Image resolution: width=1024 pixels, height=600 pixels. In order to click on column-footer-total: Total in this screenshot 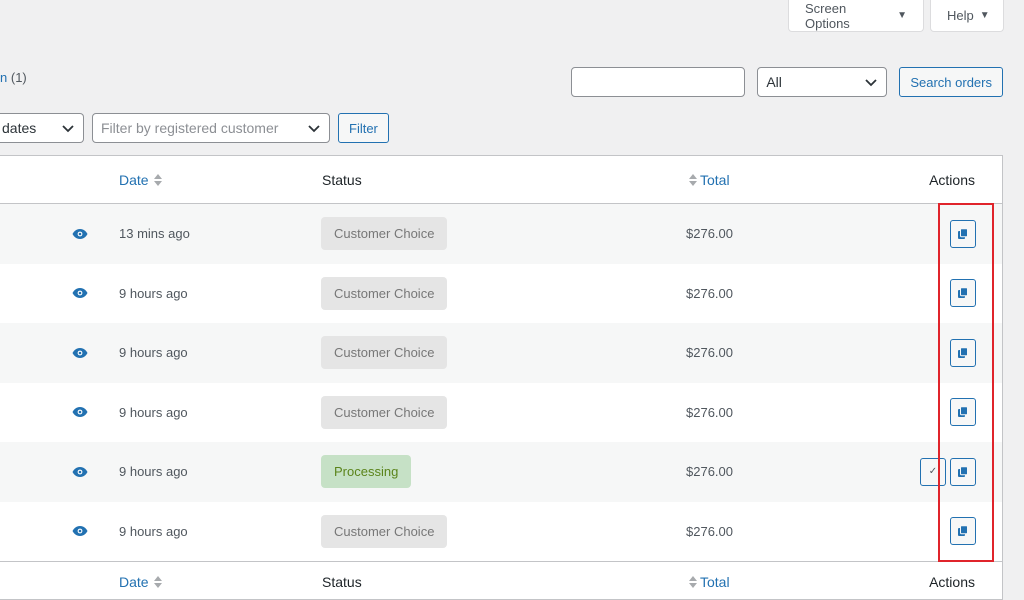, I will do `click(709, 581)`.